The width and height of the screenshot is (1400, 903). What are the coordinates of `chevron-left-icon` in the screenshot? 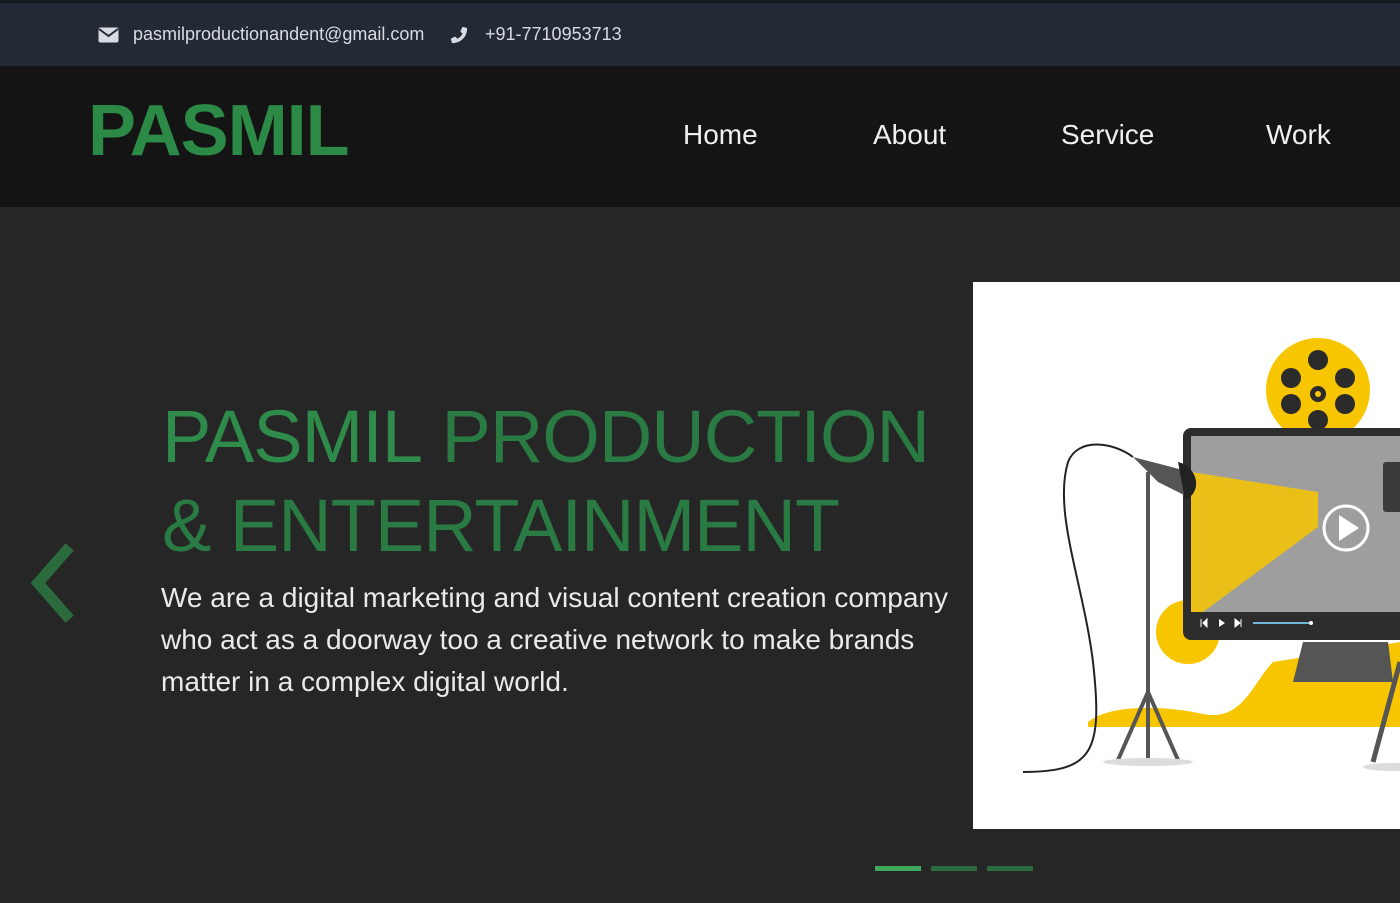 It's located at (52, 583).